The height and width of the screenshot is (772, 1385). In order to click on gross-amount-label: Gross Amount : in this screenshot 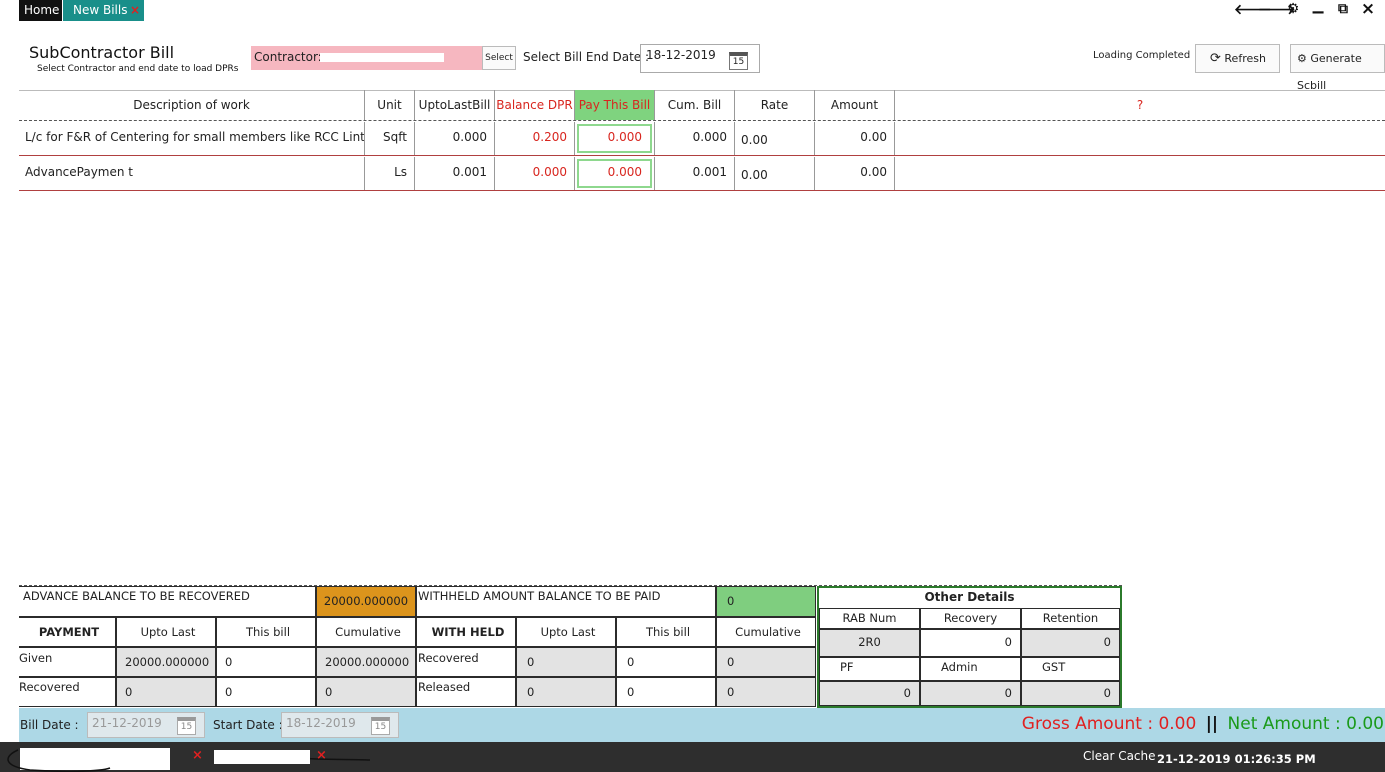, I will do `click(1087, 724)`.